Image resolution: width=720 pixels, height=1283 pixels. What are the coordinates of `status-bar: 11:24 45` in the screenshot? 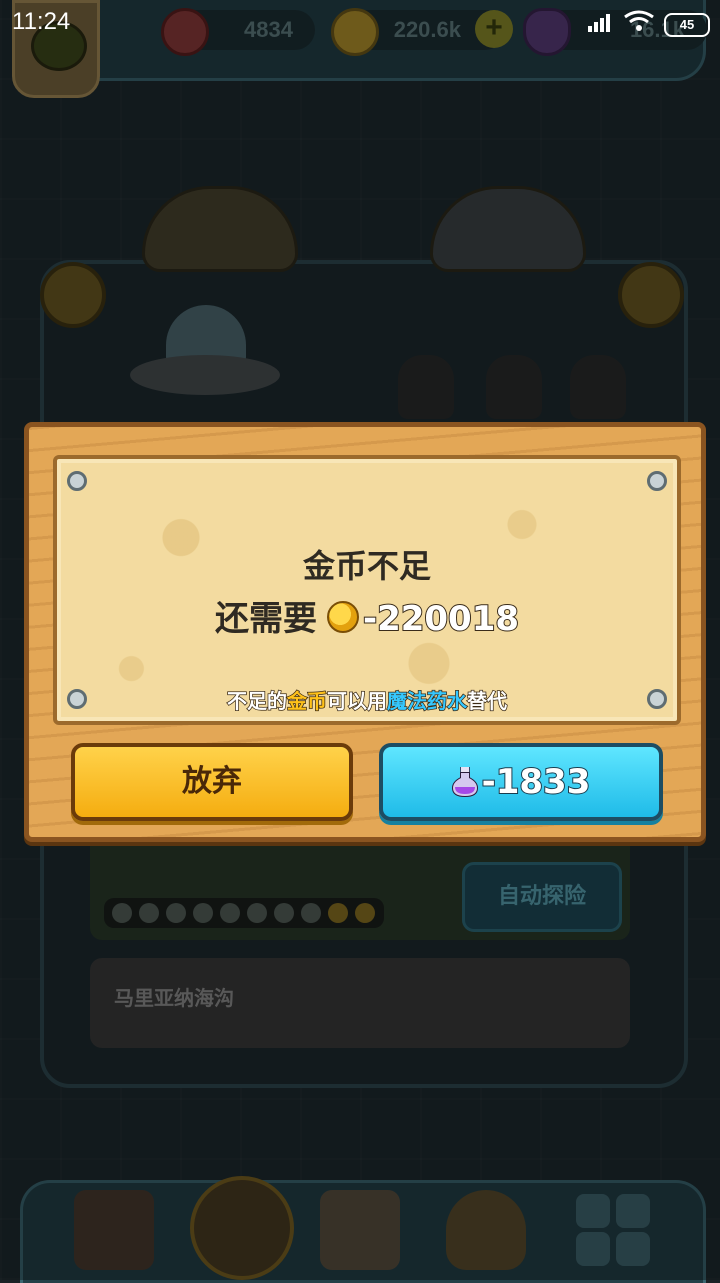 It's located at (360, 22).